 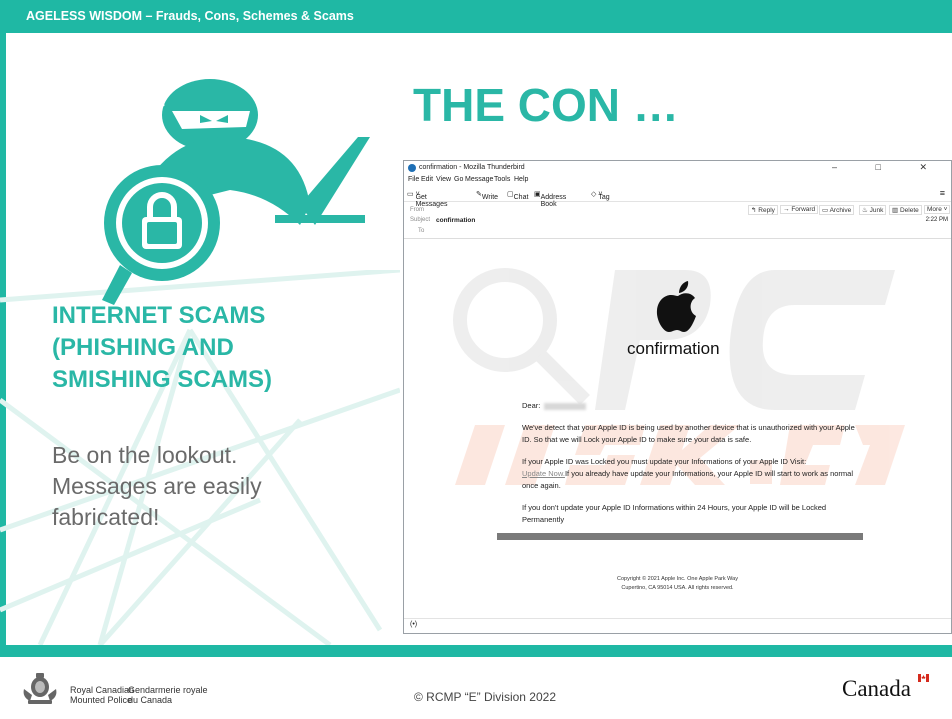 I want to click on hamburger-menu-icon: ≡, so click(x=942, y=193).